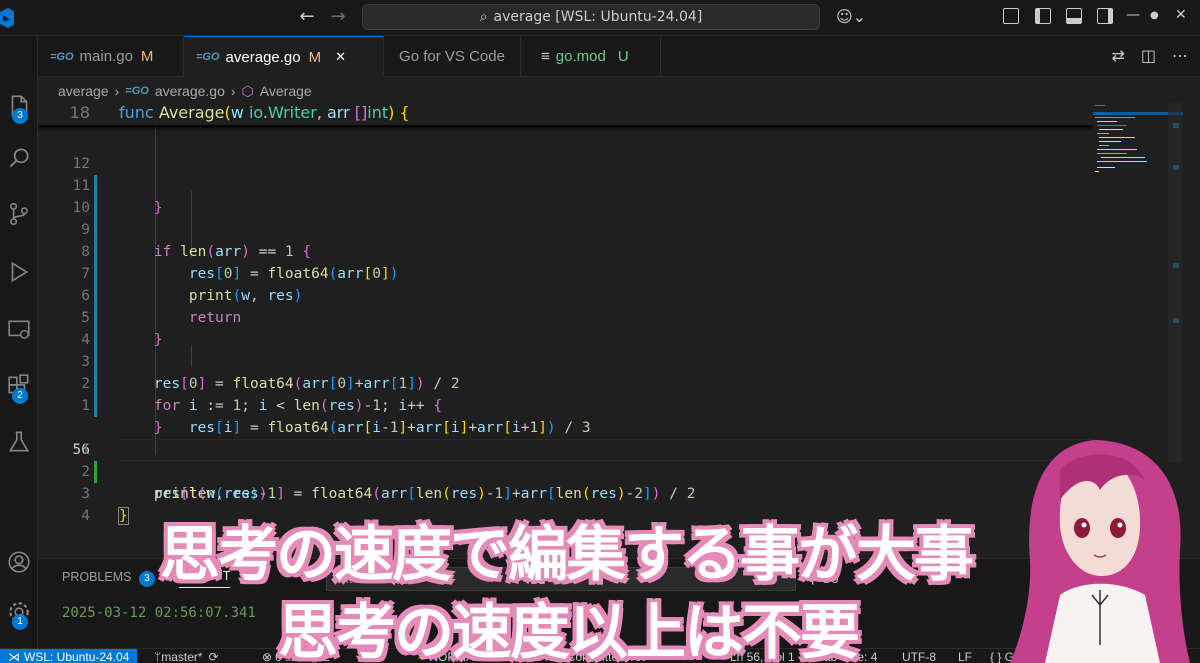 The height and width of the screenshot is (663, 1200). I want to click on output-log-line: 2025-03-12 02:56:07.341, so click(159, 613).